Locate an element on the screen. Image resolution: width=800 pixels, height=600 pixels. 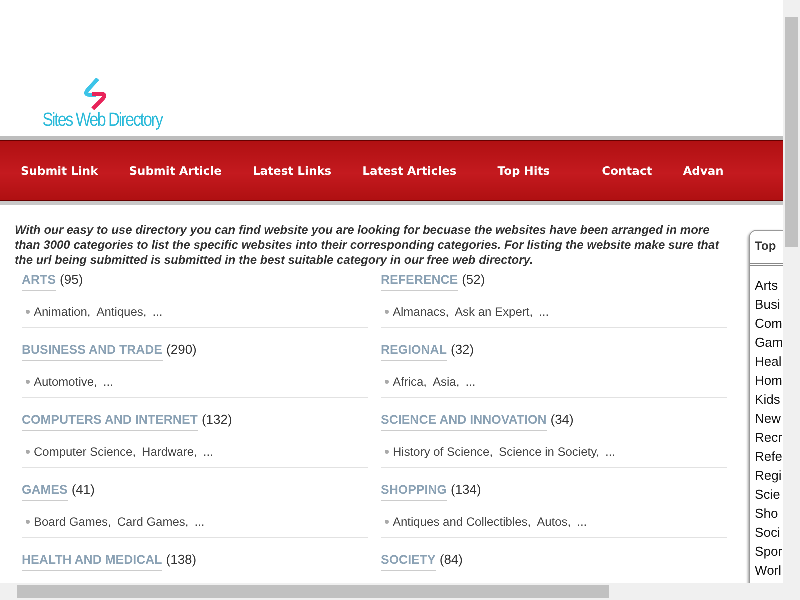
subcategory-link: Computer Science, is located at coordinates (85, 452).